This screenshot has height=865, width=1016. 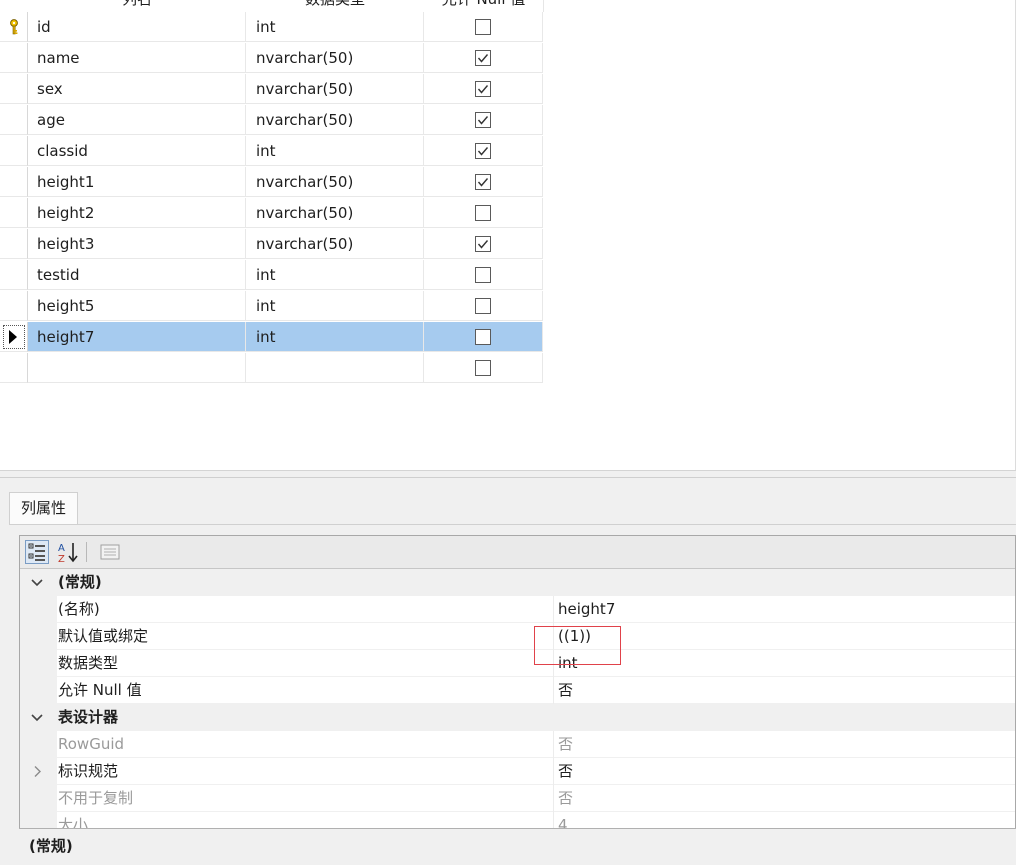 What do you see at coordinates (88, 771) in the screenshot?
I see `property-name: 标识规范` at bounding box center [88, 771].